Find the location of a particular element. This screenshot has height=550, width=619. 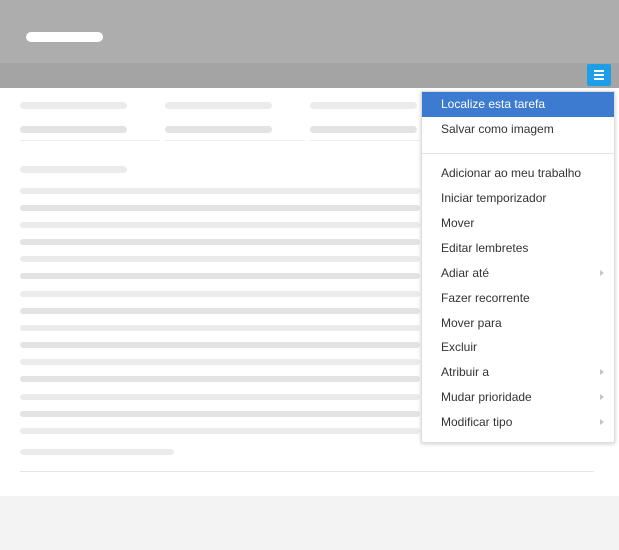

menu-item-edit-reminders: Editar lembretes is located at coordinates (518, 248).